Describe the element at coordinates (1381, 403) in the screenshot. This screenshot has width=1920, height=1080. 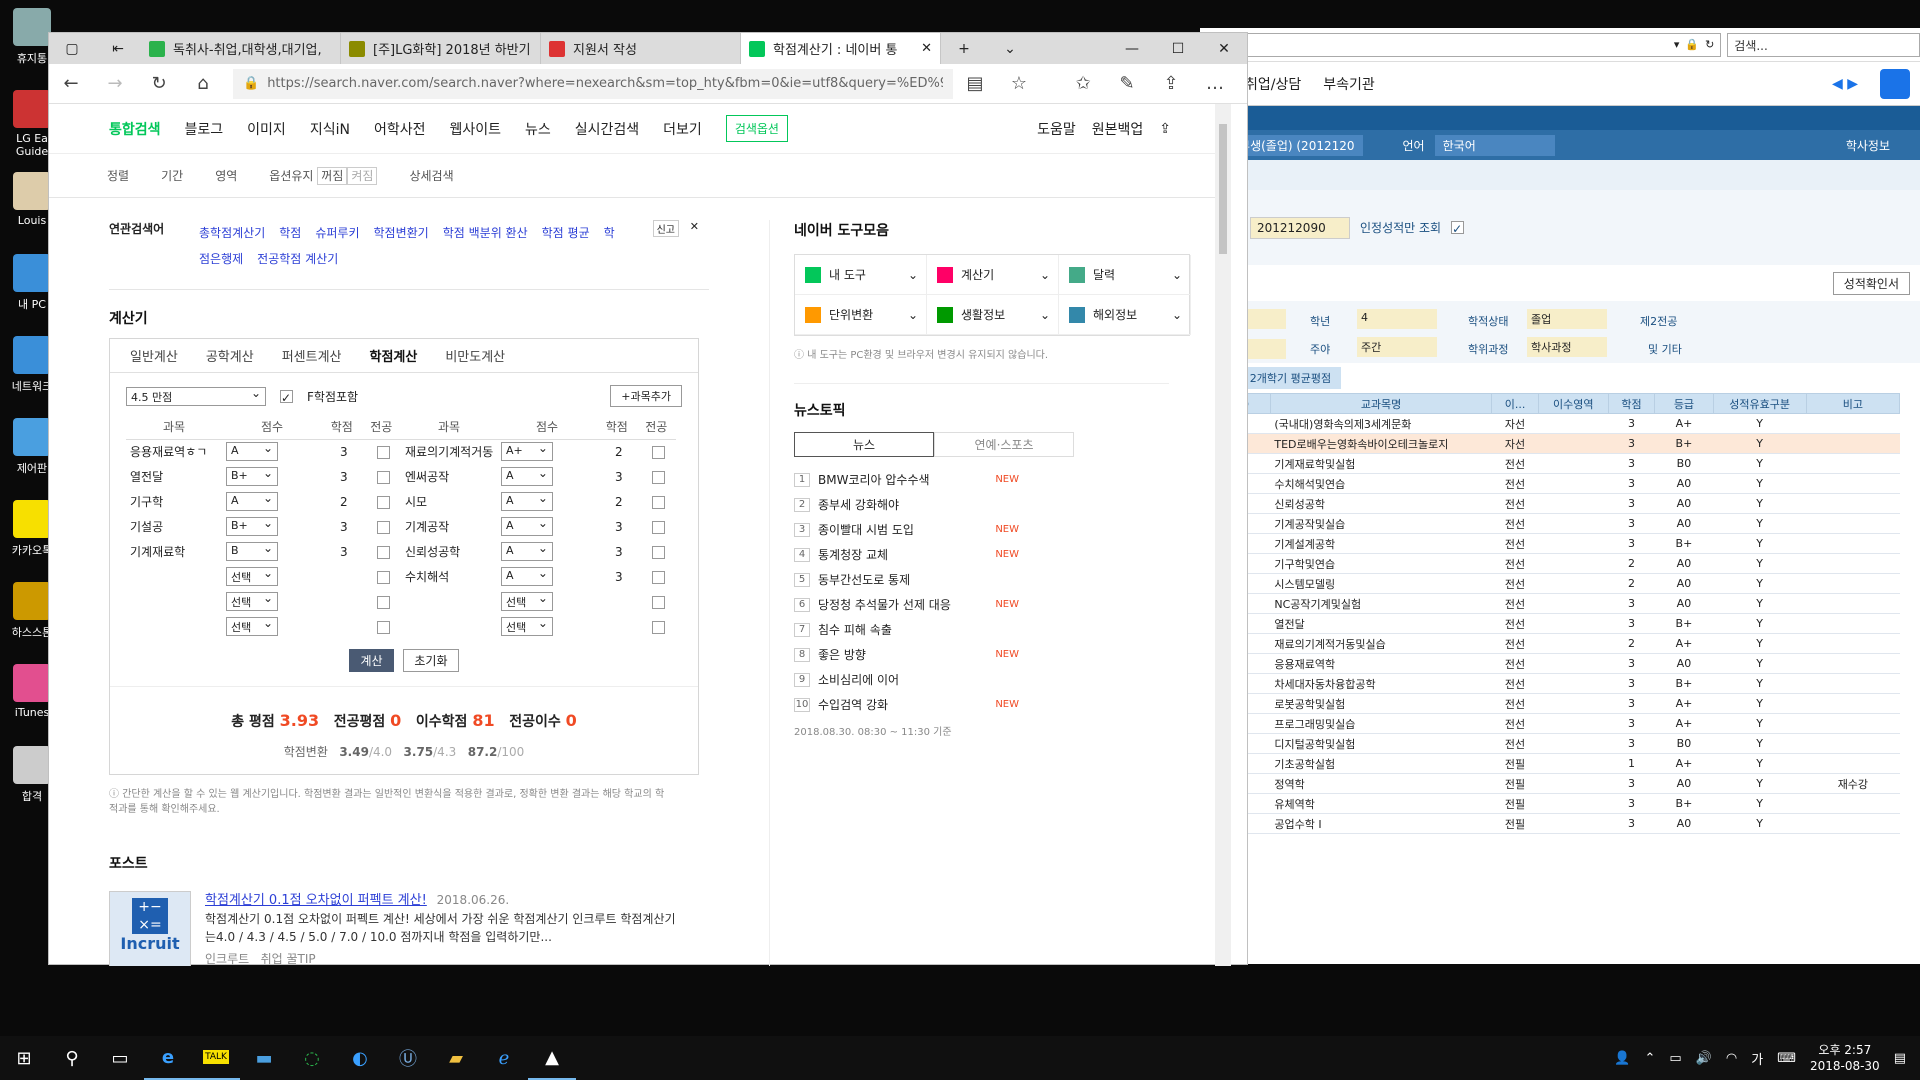
I see `grade-column-header: 교과목명` at that location.